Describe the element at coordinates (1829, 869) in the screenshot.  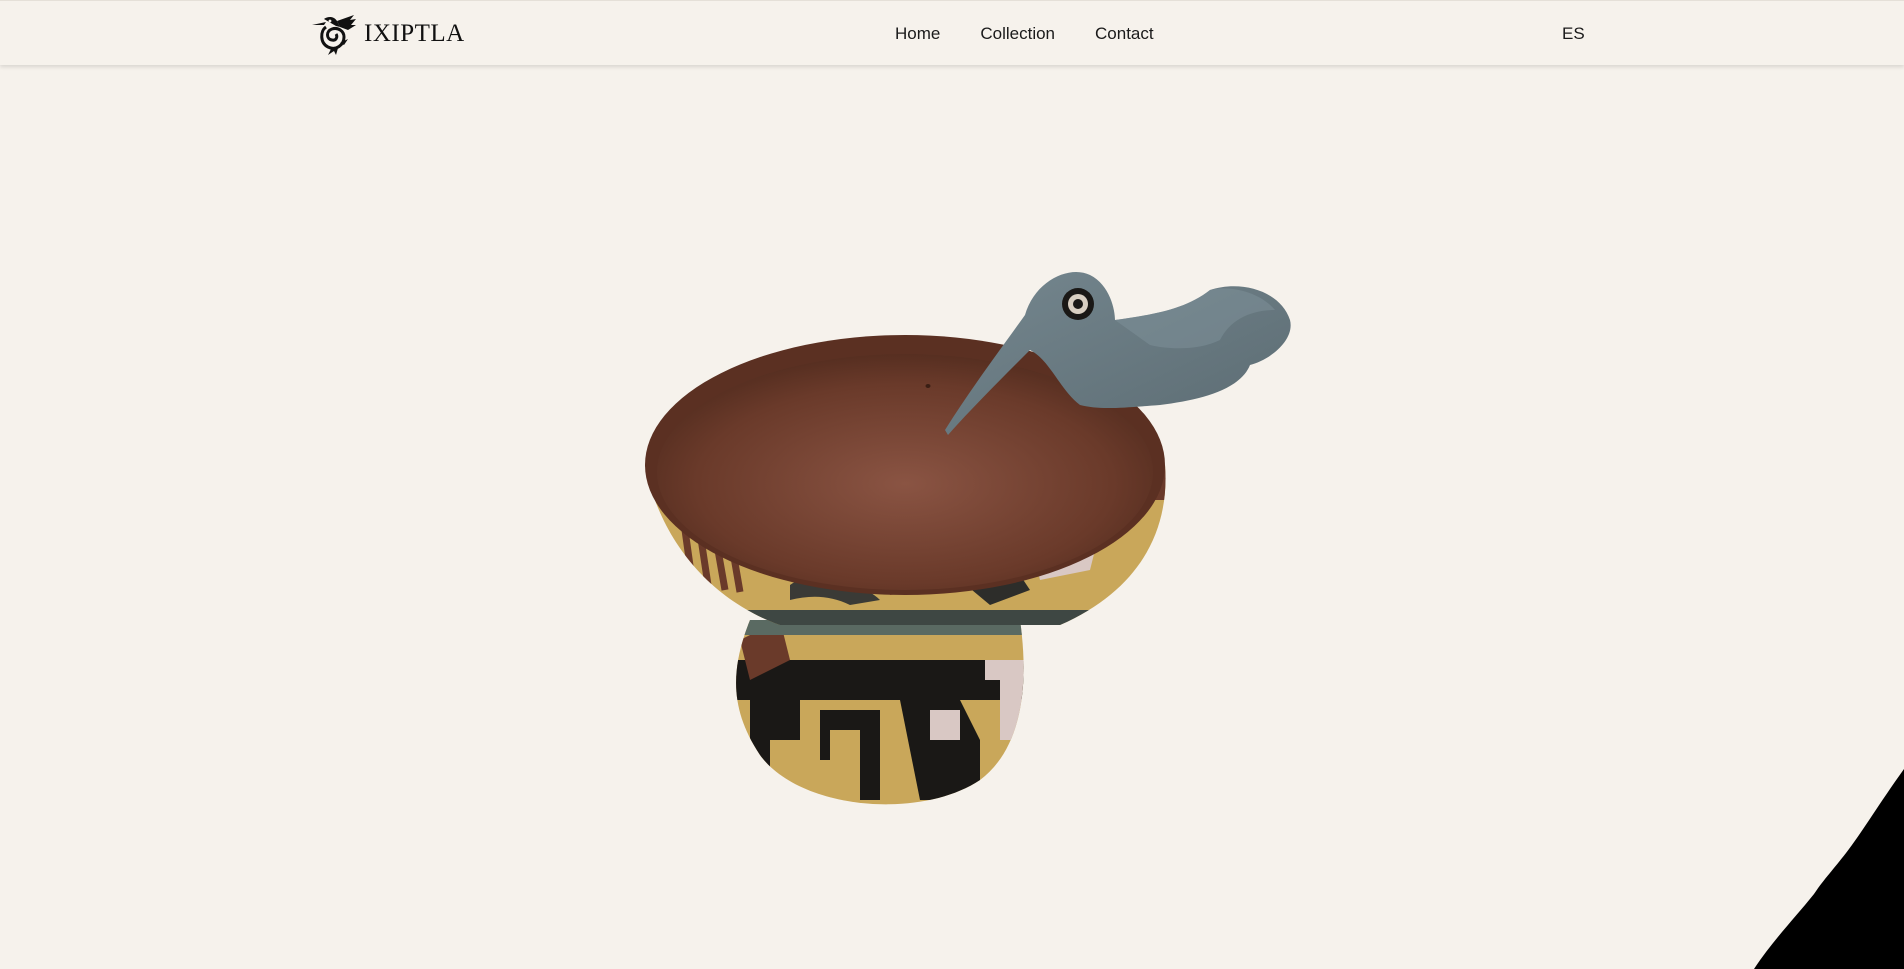
I see `corner-decoration` at that location.